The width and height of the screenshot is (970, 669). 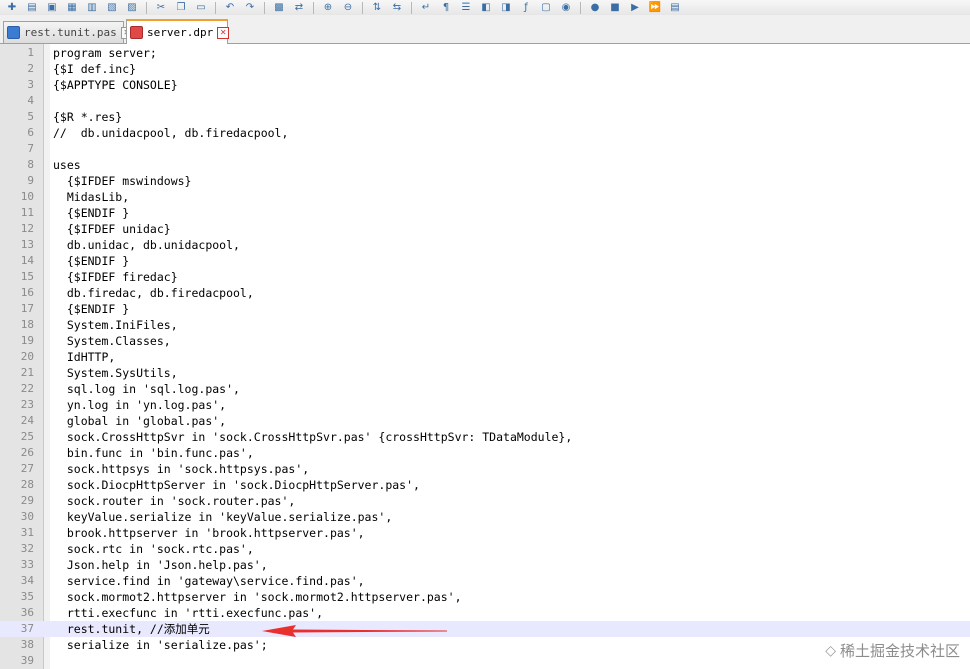 What do you see at coordinates (112, 341) in the screenshot?
I see `line-text: System.Classes,` at bounding box center [112, 341].